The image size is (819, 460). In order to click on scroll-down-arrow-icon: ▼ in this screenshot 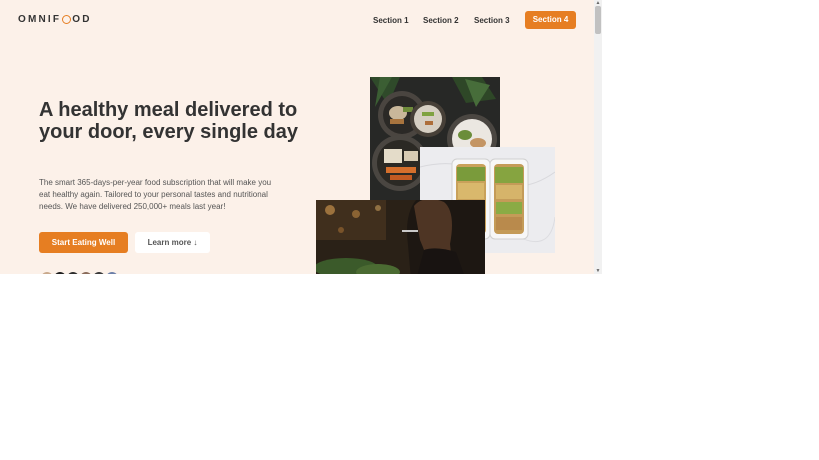, I will do `click(598, 271)`.